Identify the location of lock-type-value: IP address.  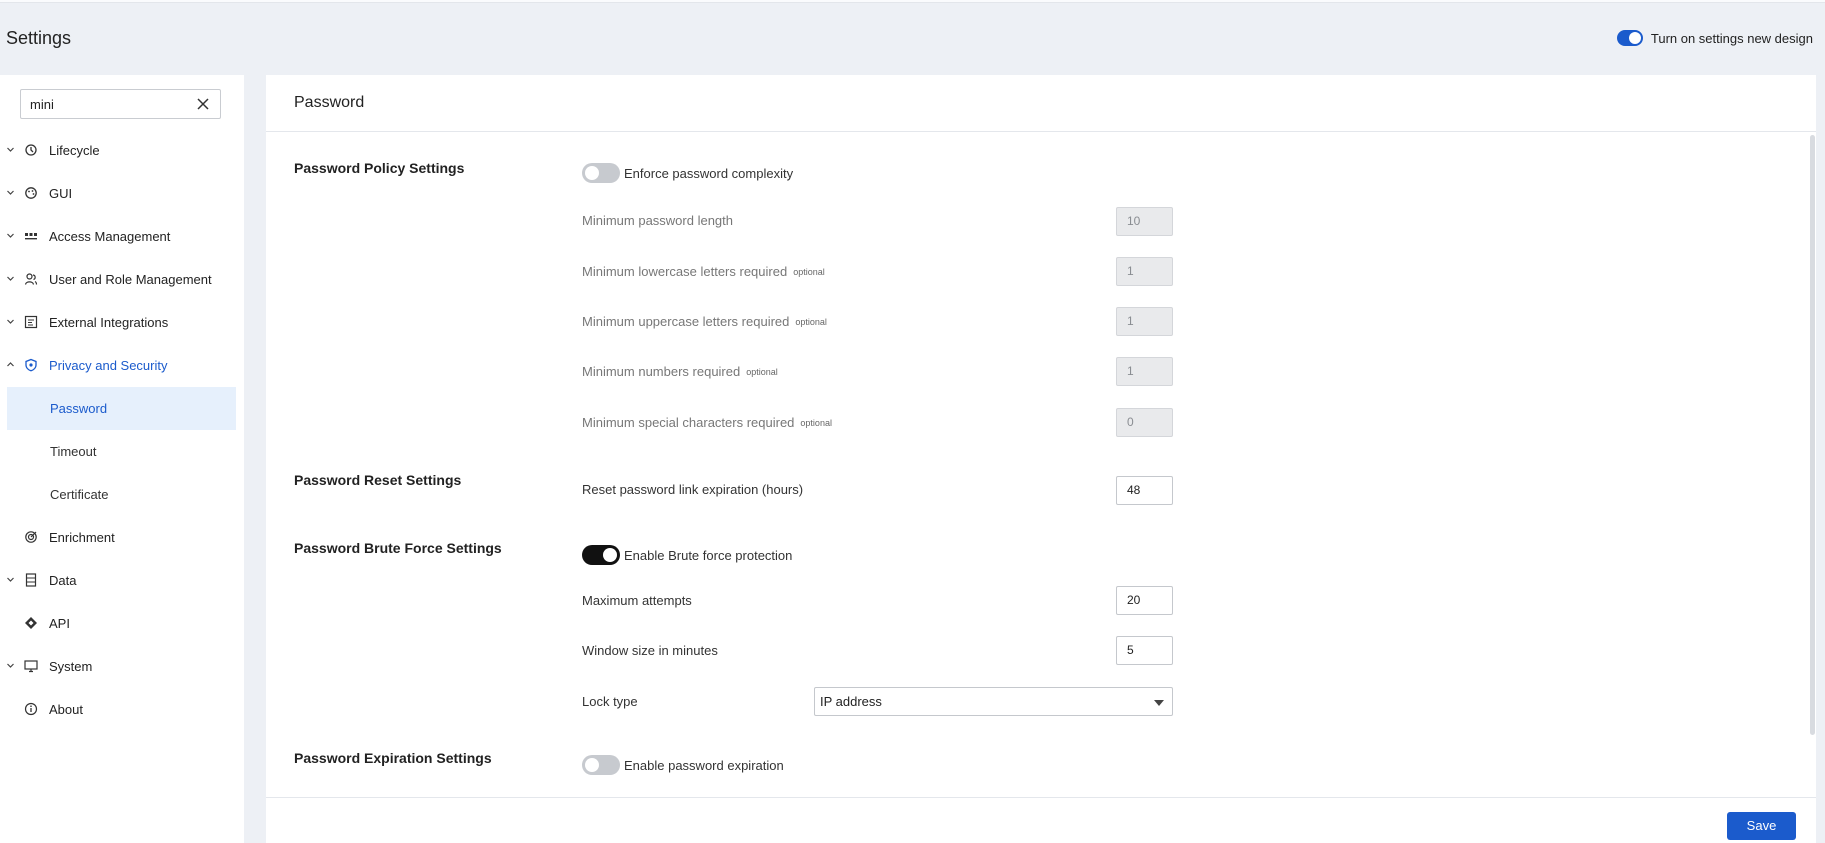
(851, 701).